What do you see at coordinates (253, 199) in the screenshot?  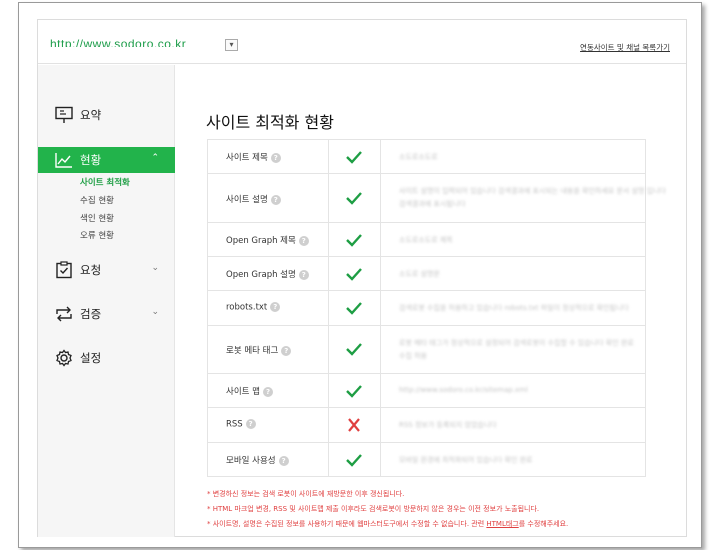 I see `row-label: 사이트 설명?` at bounding box center [253, 199].